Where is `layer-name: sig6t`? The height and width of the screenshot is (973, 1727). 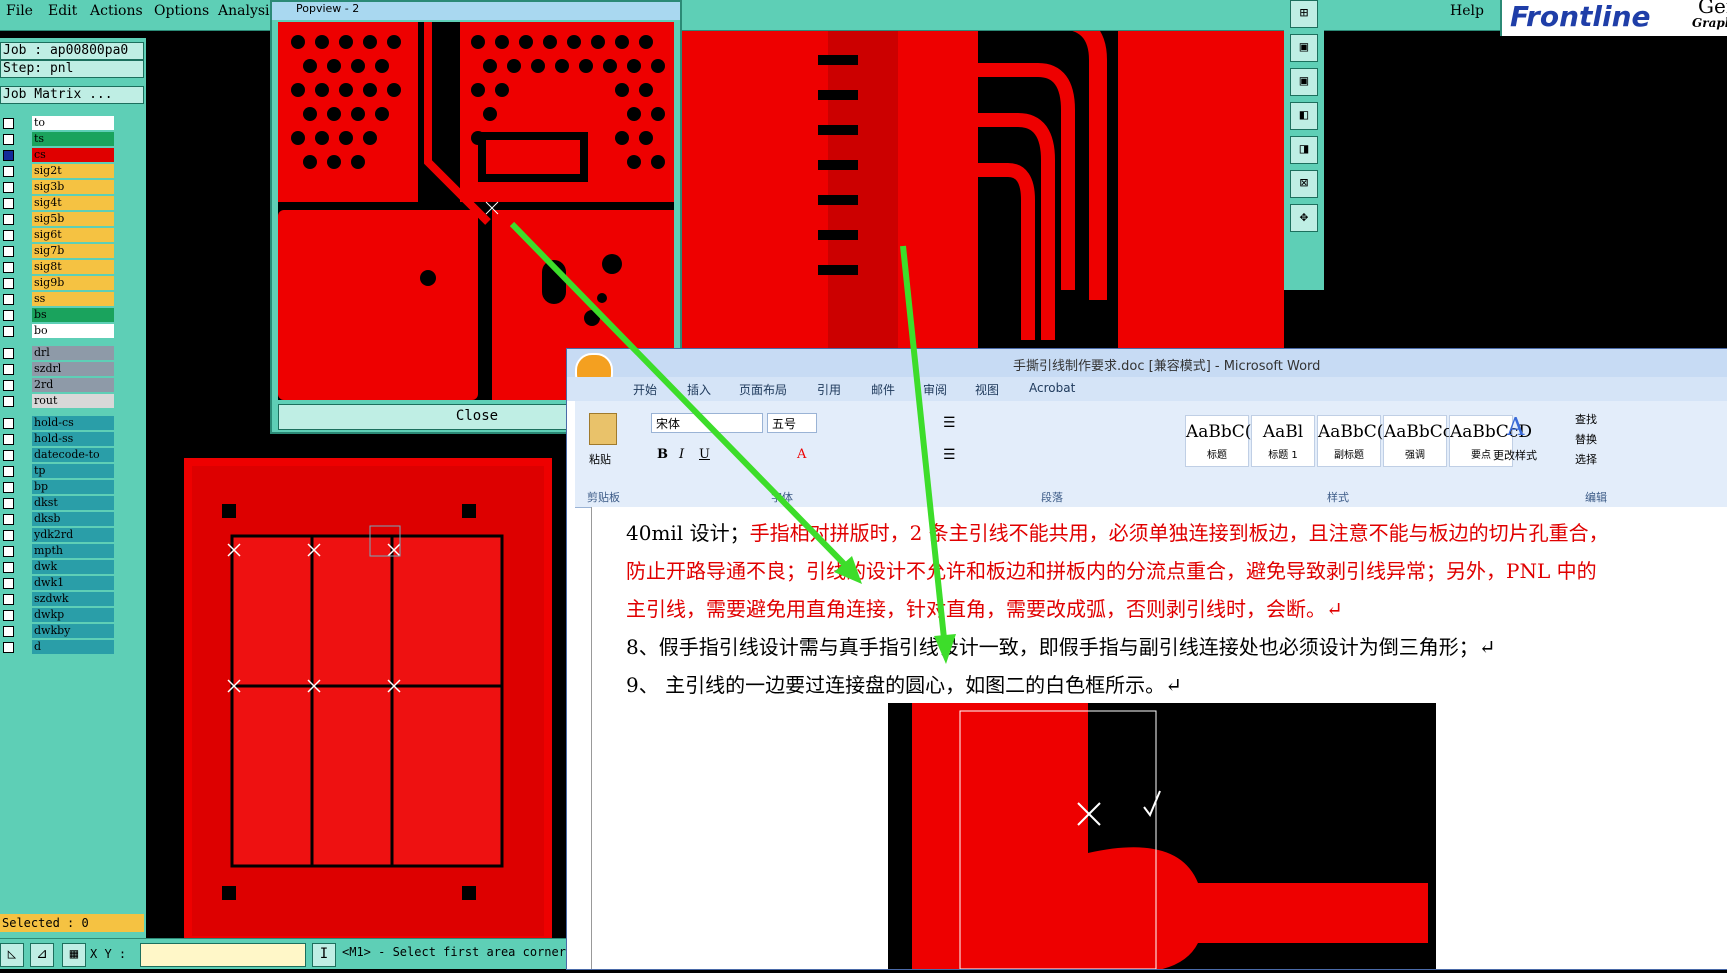 layer-name: sig6t is located at coordinates (73, 235).